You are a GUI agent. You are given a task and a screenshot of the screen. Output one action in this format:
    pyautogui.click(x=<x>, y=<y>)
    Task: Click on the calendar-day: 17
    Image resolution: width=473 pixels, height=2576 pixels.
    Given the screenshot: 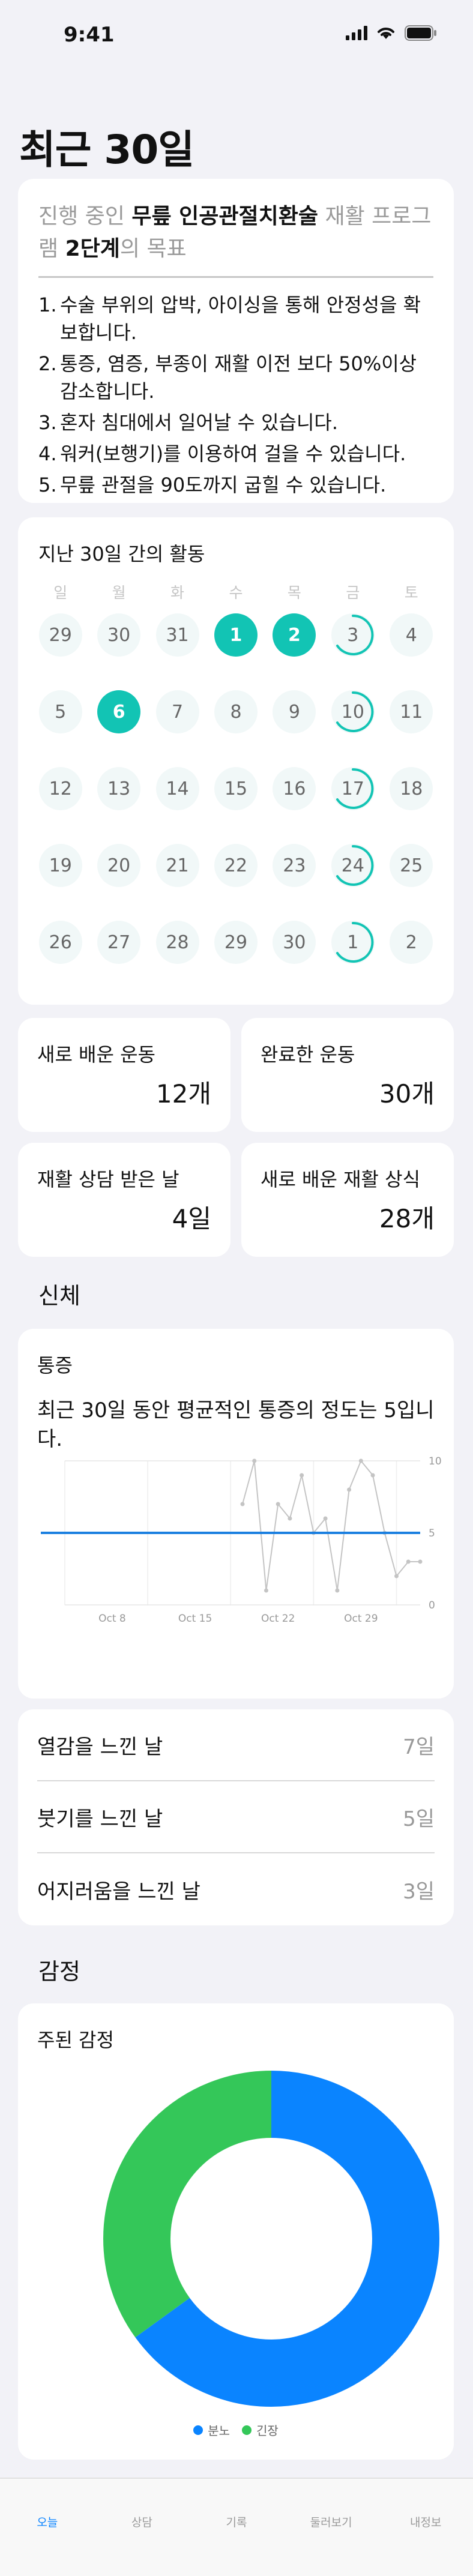 What is the action you would take?
    pyautogui.click(x=353, y=788)
    